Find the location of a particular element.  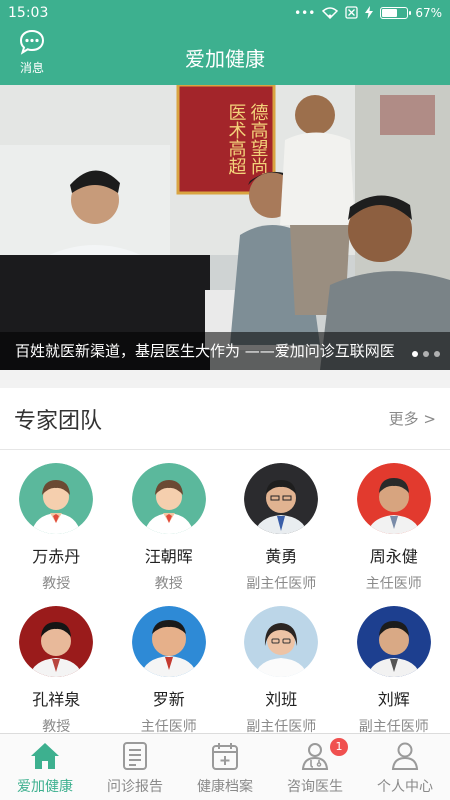

battery-cap is located at coordinates (410, 12).